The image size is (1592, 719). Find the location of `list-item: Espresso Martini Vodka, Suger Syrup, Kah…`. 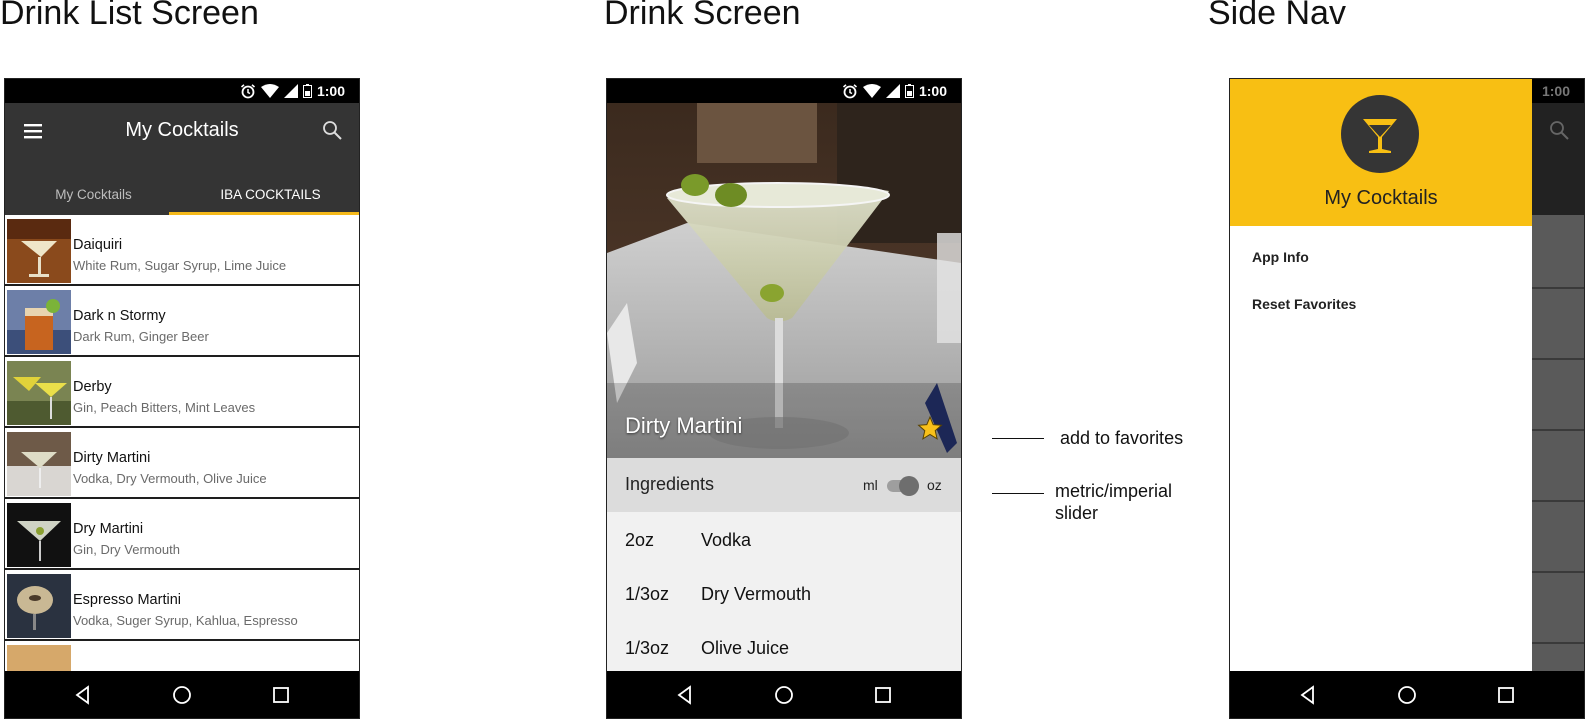

list-item: Espresso Martini Vodka, Suger Syrup, Kah… is located at coordinates (182, 605).